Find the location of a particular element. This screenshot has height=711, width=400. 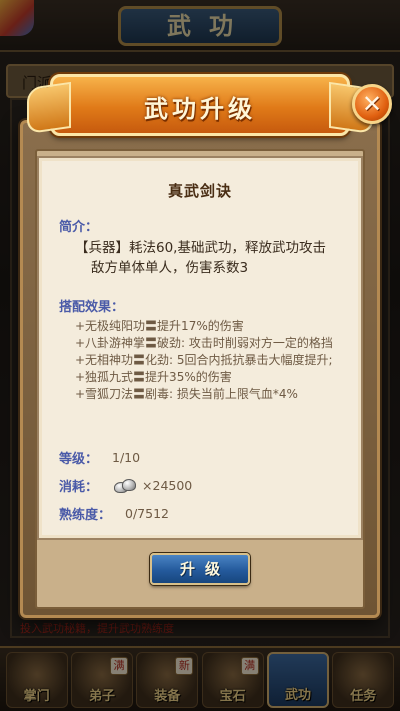

combo-effect-item: +雪狐刀法〓剧毒: 损失当前上限气血*4% is located at coordinates (186, 394).